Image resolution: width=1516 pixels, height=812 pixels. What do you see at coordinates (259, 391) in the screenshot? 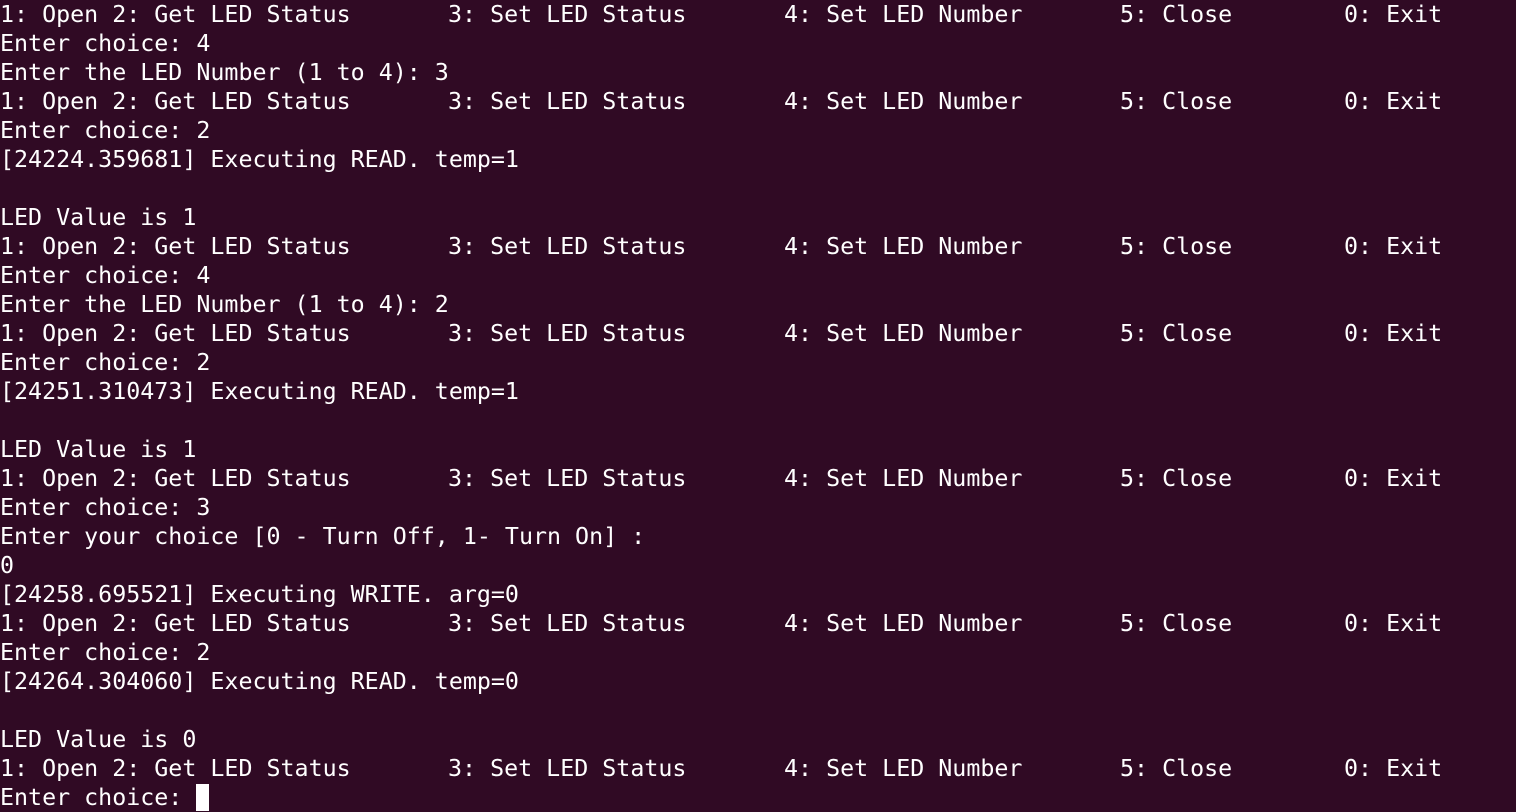
I see `output-text: [24251.310473] Executing READ. temp=1` at bounding box center [259, 391].